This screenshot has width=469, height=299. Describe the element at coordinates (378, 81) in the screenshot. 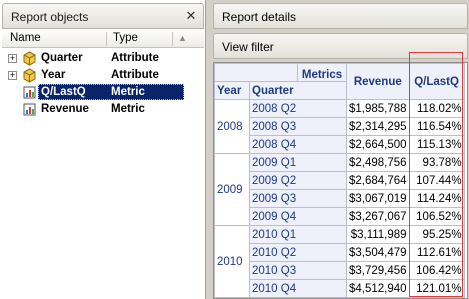

I see `revenue-header: Revenue` at that location.